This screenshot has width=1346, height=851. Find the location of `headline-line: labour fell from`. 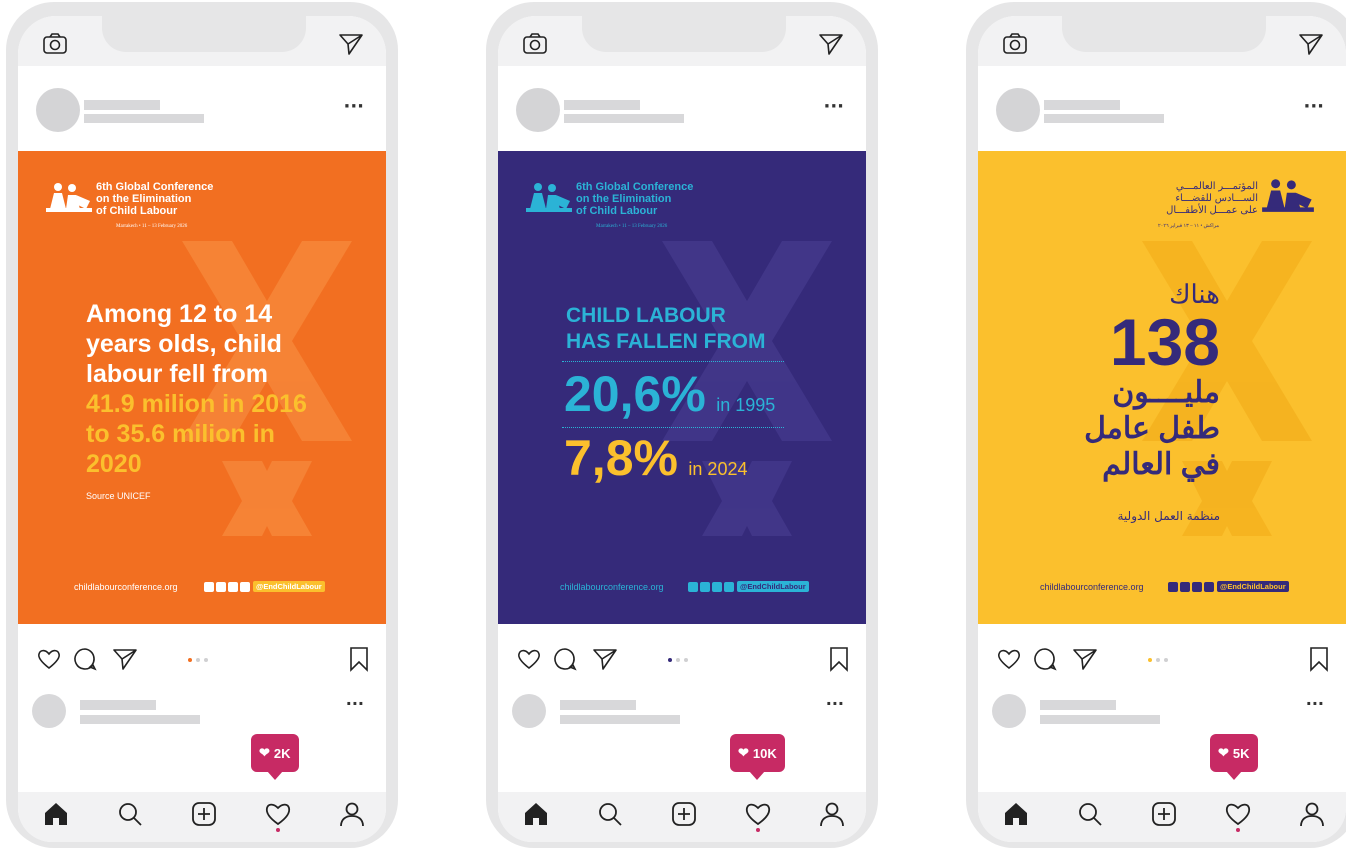

headline-line: labour fell from is located at coordinates (177, 374).